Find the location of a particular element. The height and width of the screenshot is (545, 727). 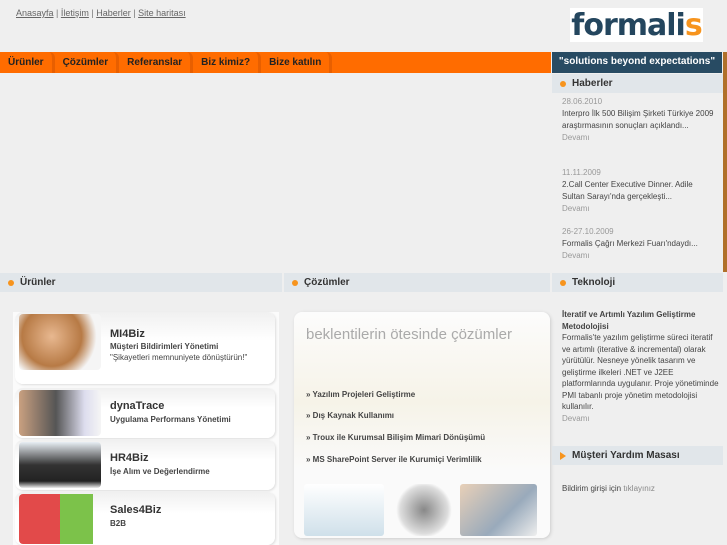

slogan: "solutions beyond expectations" is located at coordinates (637, 62).